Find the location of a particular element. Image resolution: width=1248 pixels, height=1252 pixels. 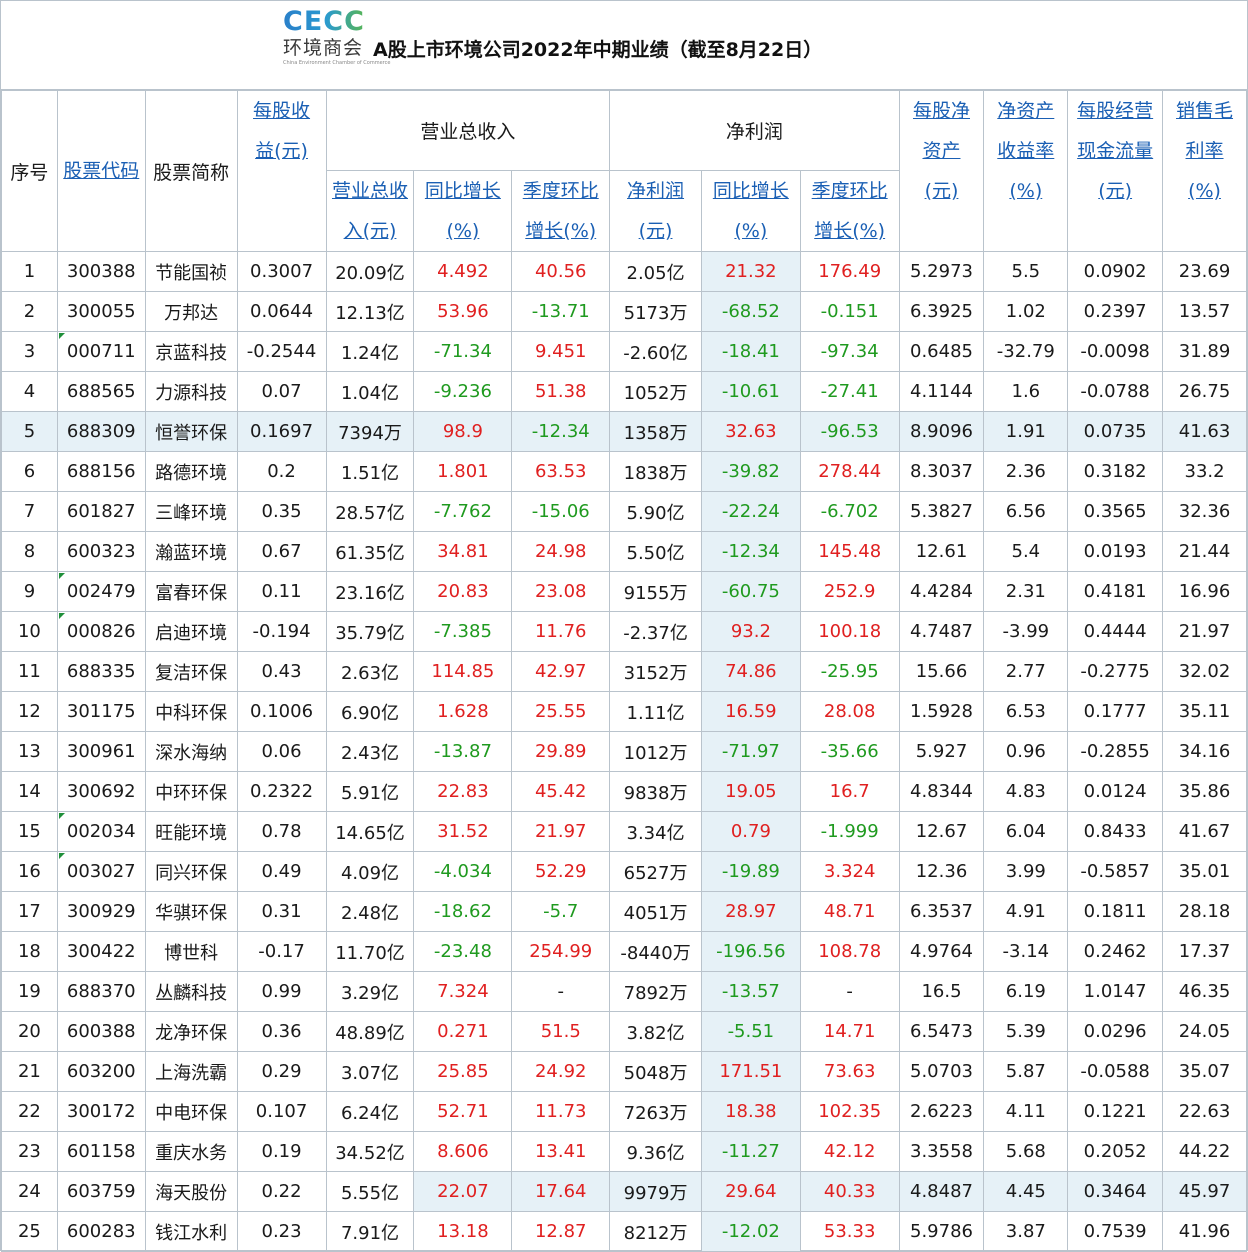

header-ocf: 每股经营现金流量(元) is located at coordinates (1115, 171).